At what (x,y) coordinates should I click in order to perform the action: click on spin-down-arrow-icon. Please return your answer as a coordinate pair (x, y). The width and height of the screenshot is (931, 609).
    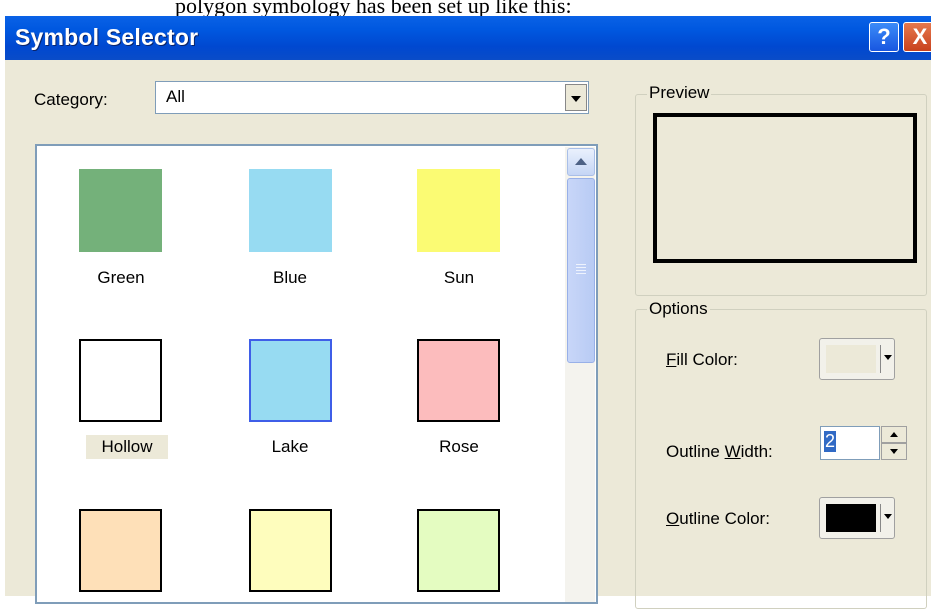
    Looking at the image, I should click on (894, 451).